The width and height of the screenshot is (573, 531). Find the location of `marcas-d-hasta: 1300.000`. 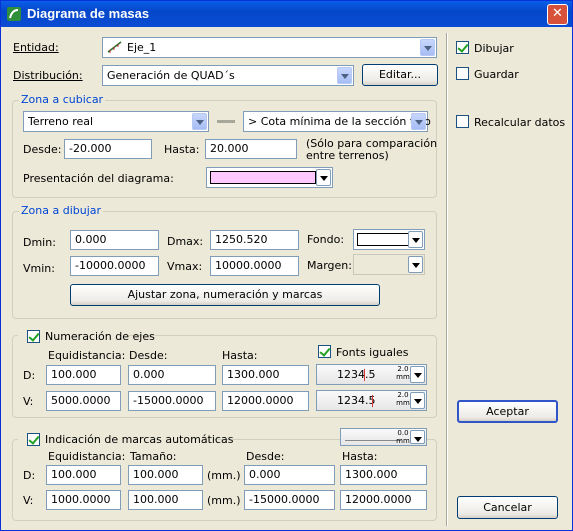

marcas-d-hasta: 1300.000 is located at coordinates (383, 475).